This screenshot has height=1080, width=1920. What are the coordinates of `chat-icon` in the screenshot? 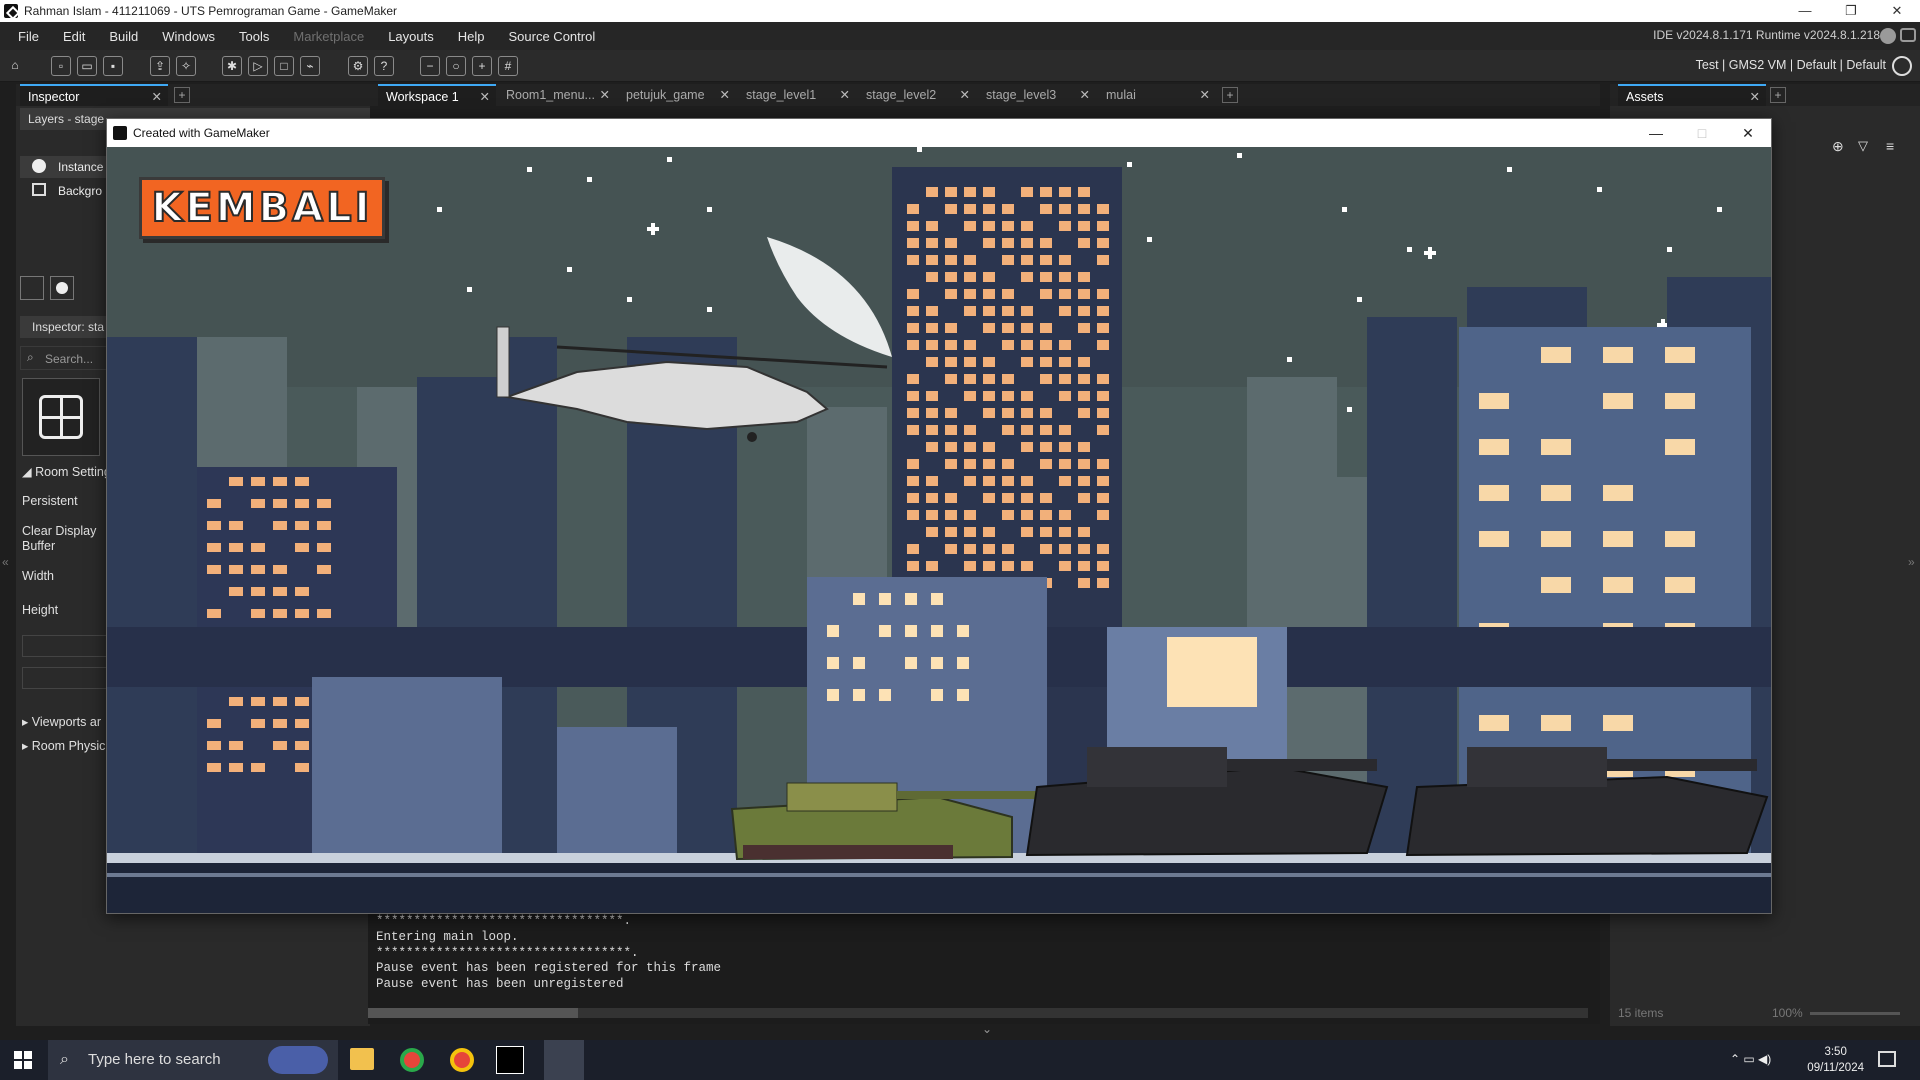 It's located at (1908, 35).